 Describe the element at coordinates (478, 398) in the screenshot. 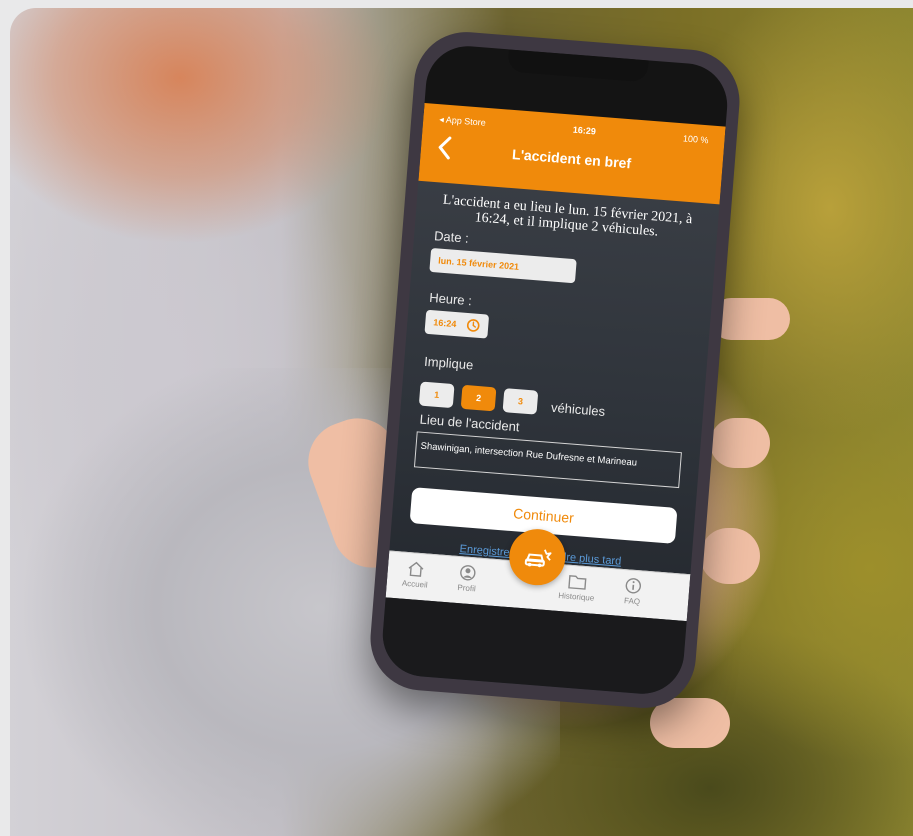

I see `vehicle-count-2: 2` at that location.